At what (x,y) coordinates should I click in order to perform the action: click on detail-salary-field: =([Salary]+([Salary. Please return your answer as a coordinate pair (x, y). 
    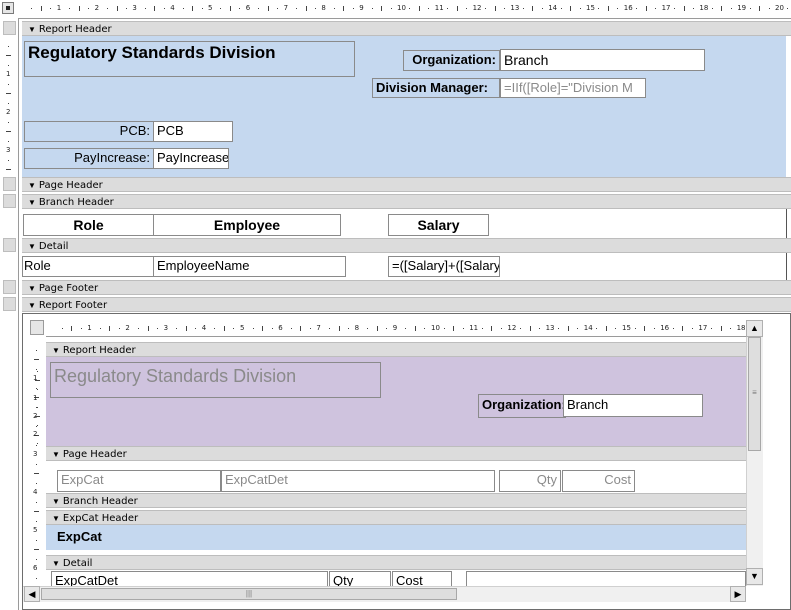
    Looking at the image, I should click on (444, 266).